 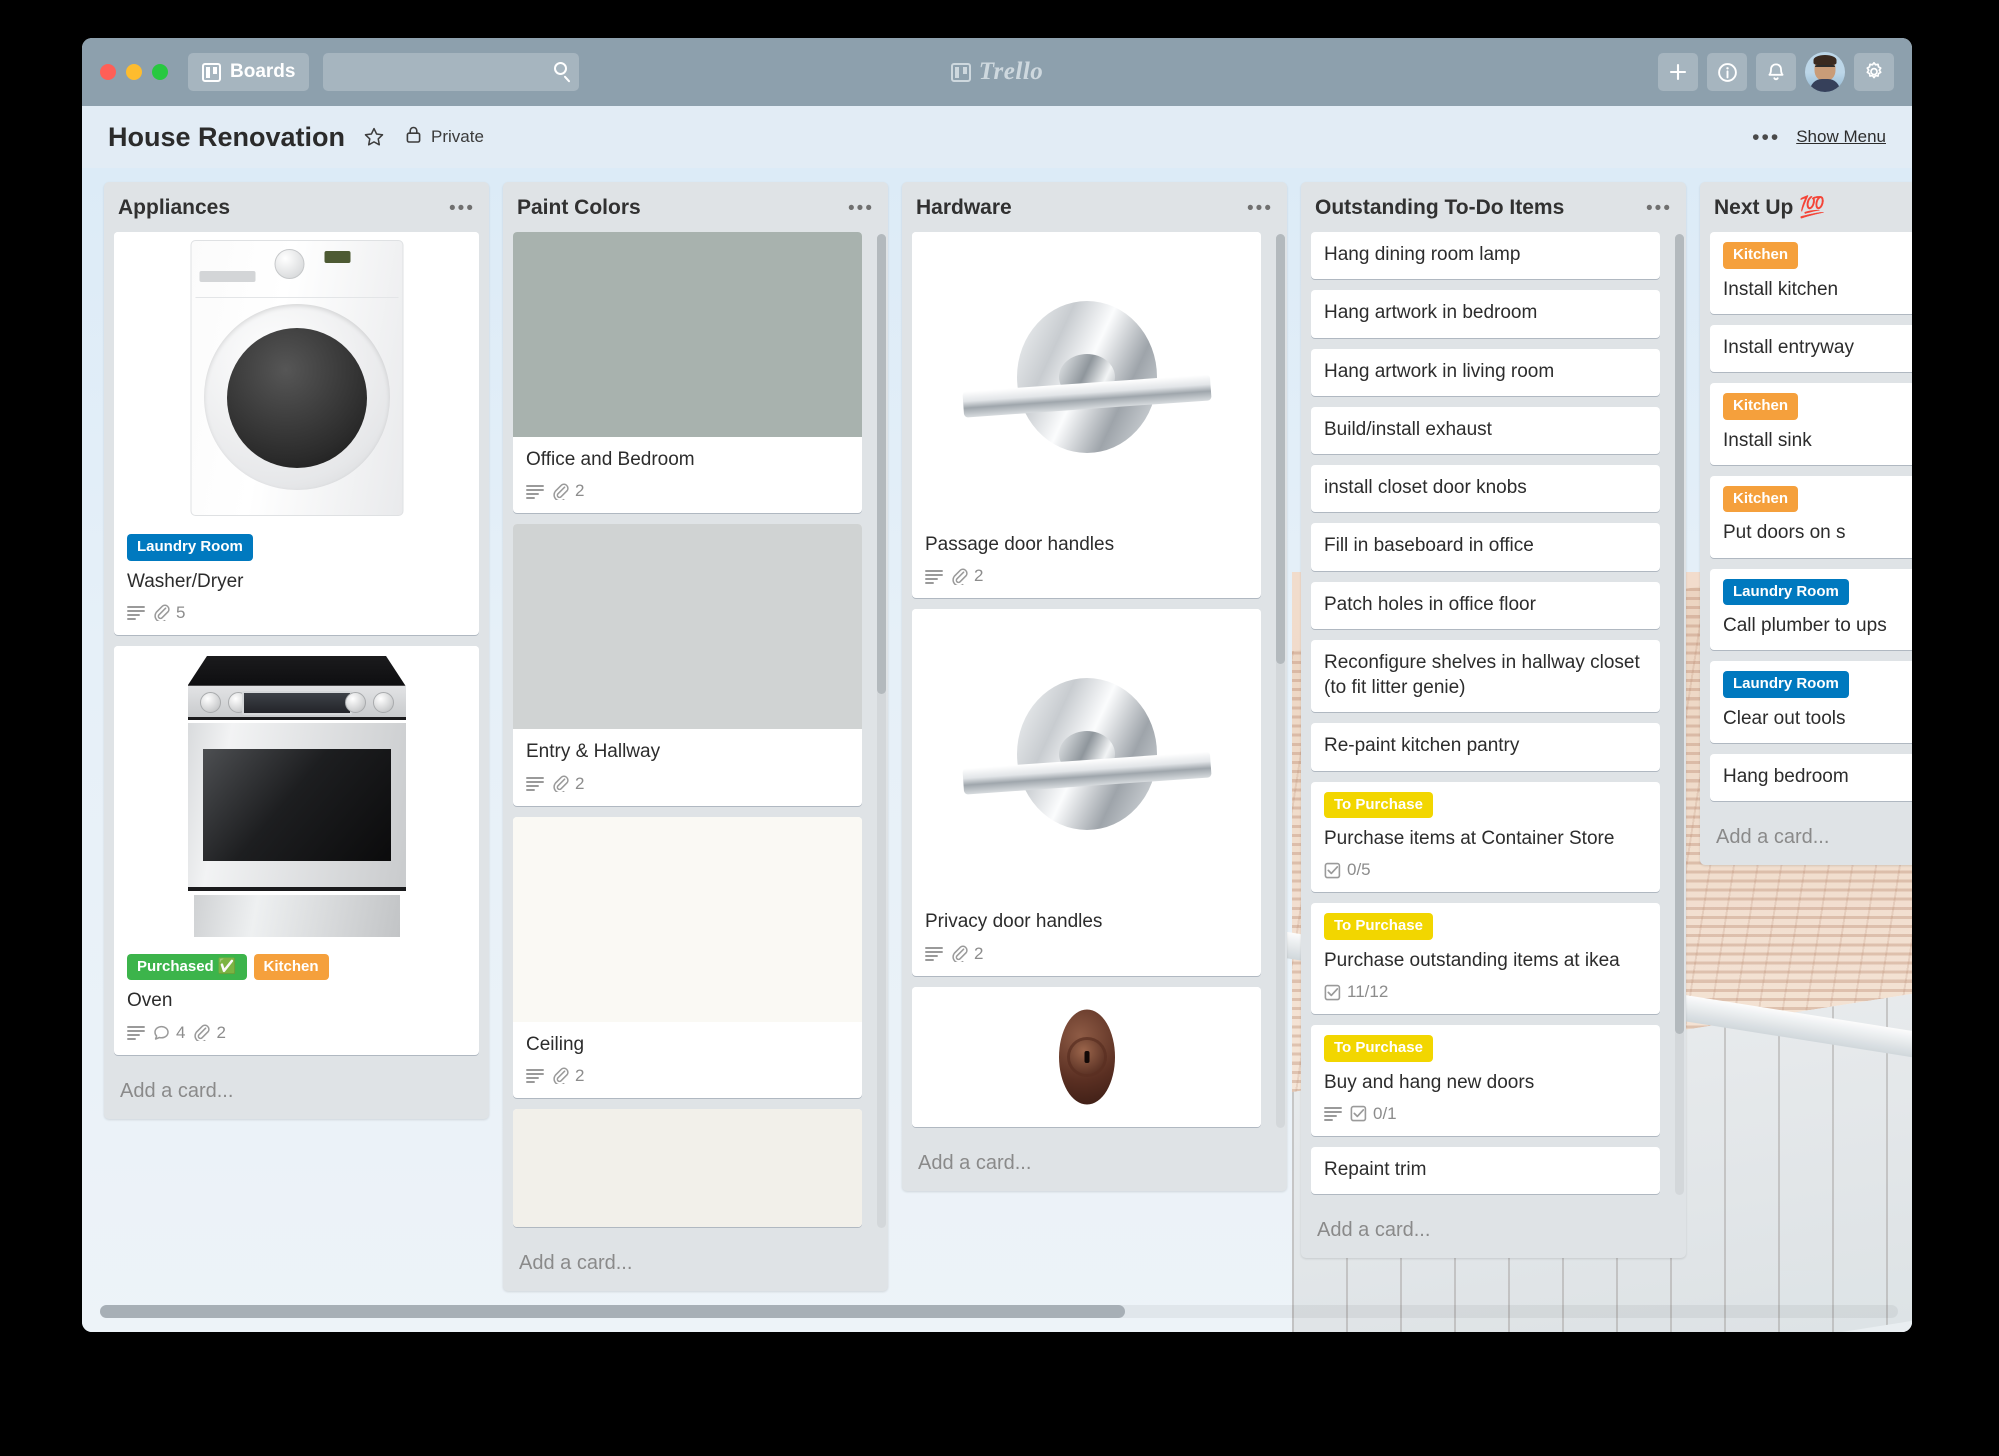 I want to click on boards-icon, so click(x=211, y=72).